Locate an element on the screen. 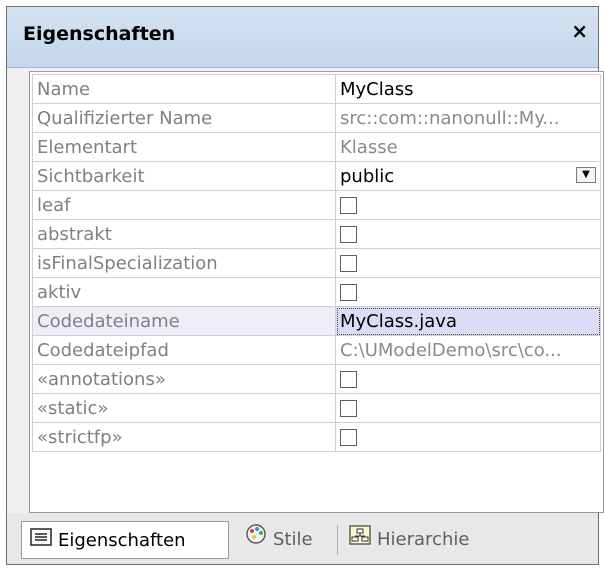 The height and width of the screenshot is (571, 605). tab-label: Eigenschaften is located at coordinates (122, 540).